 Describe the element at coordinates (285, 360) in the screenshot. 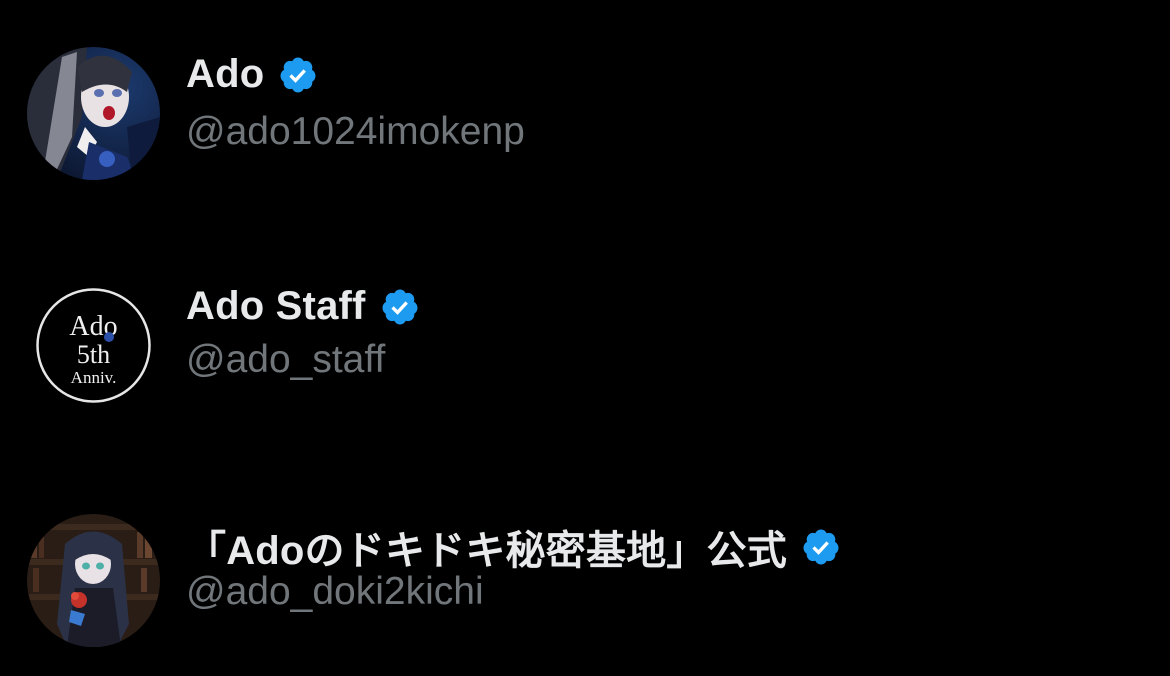

I see `user-handle: @ado_staff` at that location.